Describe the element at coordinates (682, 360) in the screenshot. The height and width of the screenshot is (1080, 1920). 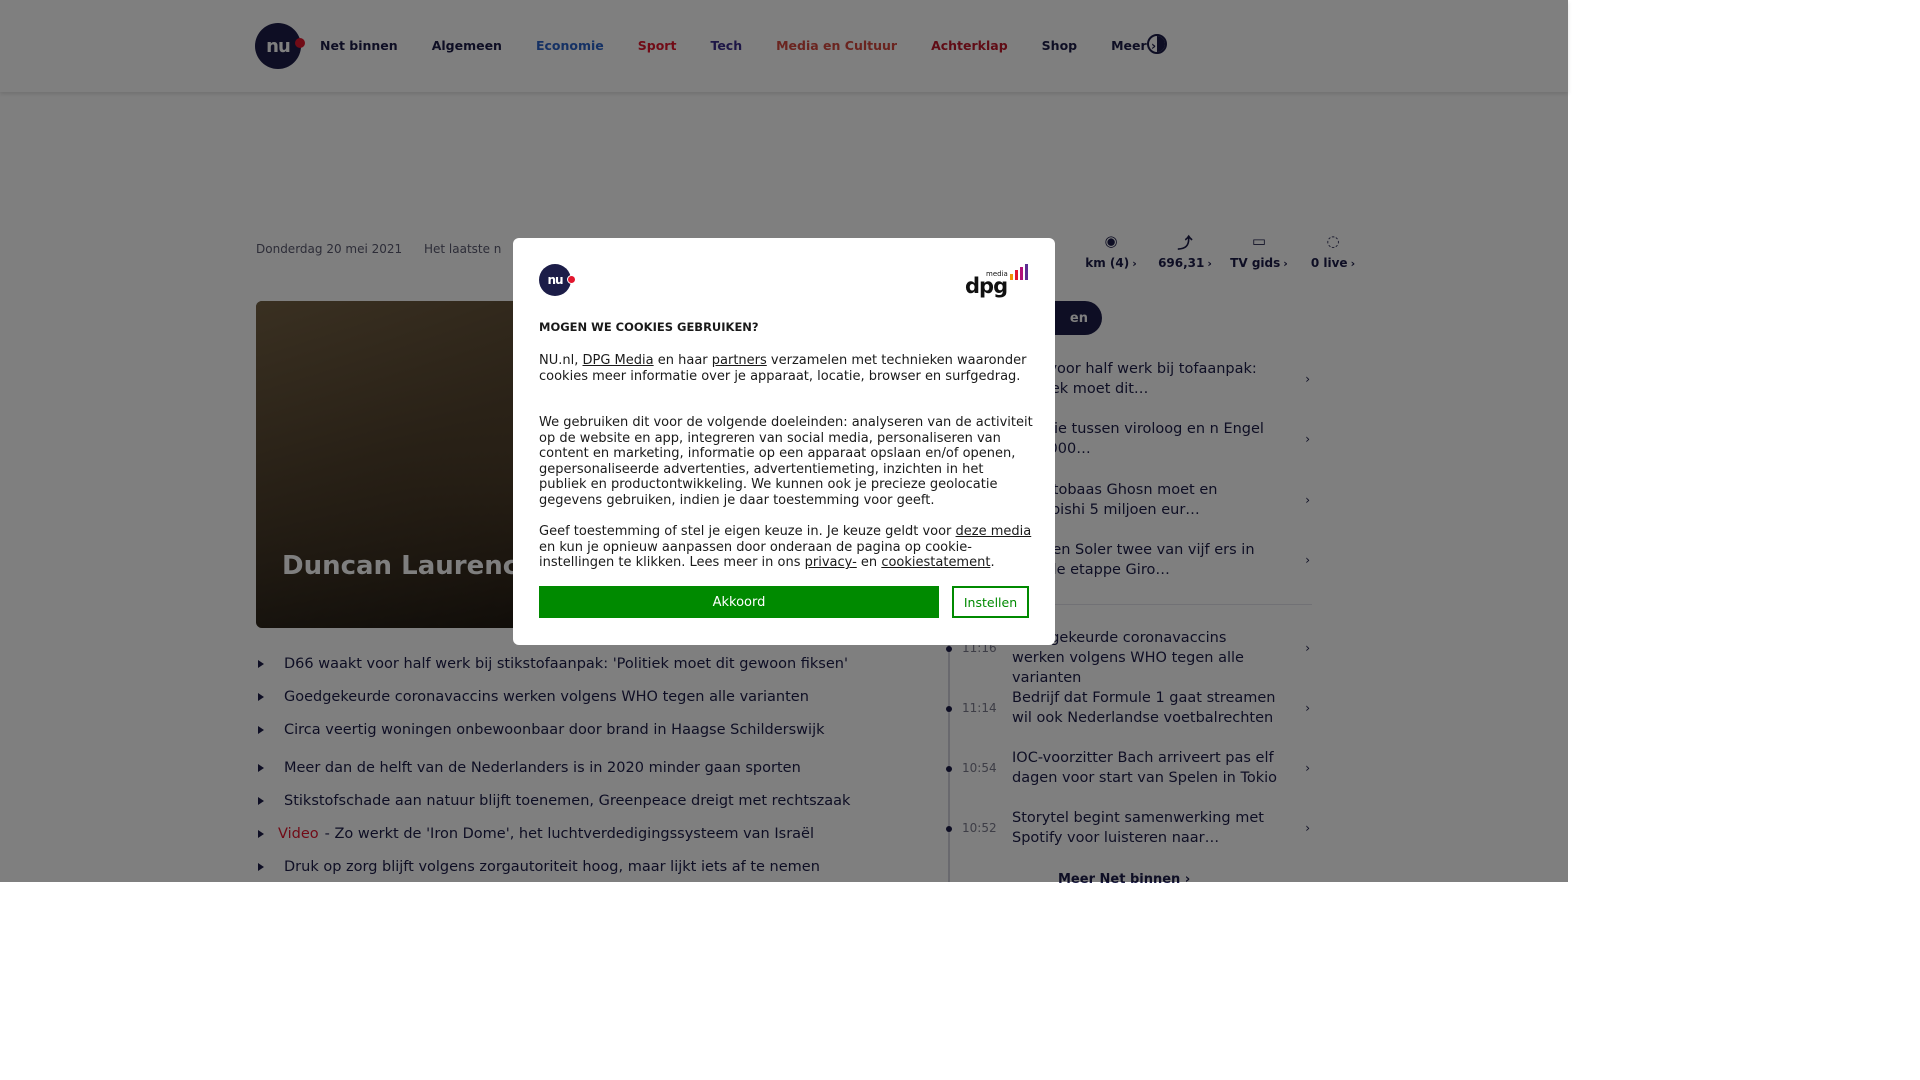
I see `text: en haar` at that location.